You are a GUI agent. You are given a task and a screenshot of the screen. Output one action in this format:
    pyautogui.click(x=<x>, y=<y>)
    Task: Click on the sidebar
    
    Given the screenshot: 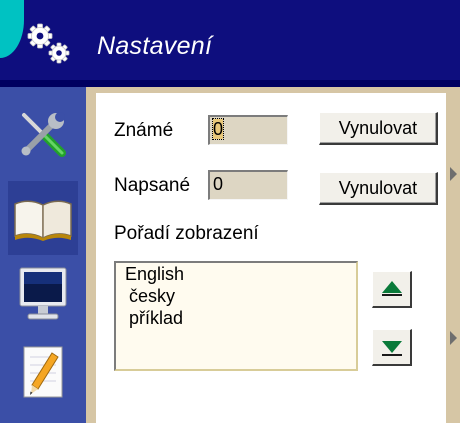 What is the action you would take?
    pyautogui.click(x=43, y=255)
    